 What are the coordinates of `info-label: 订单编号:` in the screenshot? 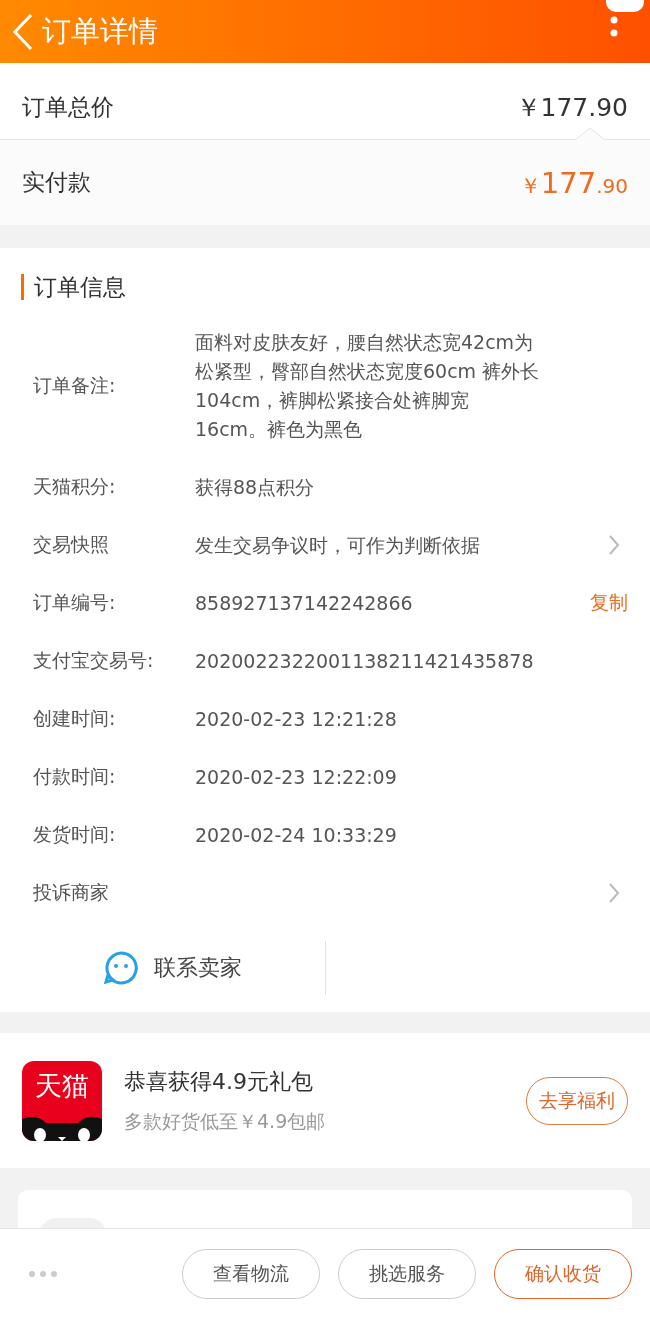 It's located at (75, 602).